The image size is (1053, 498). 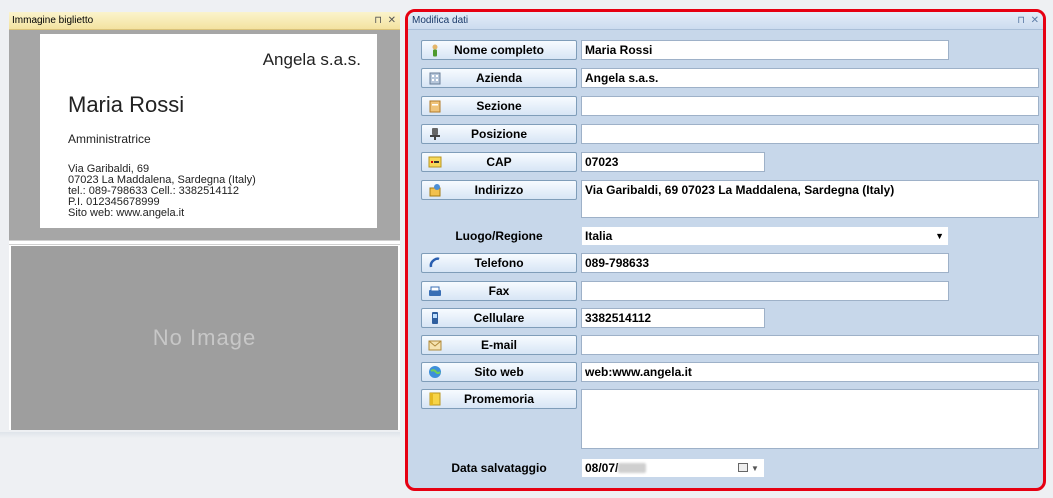 I want to click on selected-value: Italia, so click(x=599, y=236).